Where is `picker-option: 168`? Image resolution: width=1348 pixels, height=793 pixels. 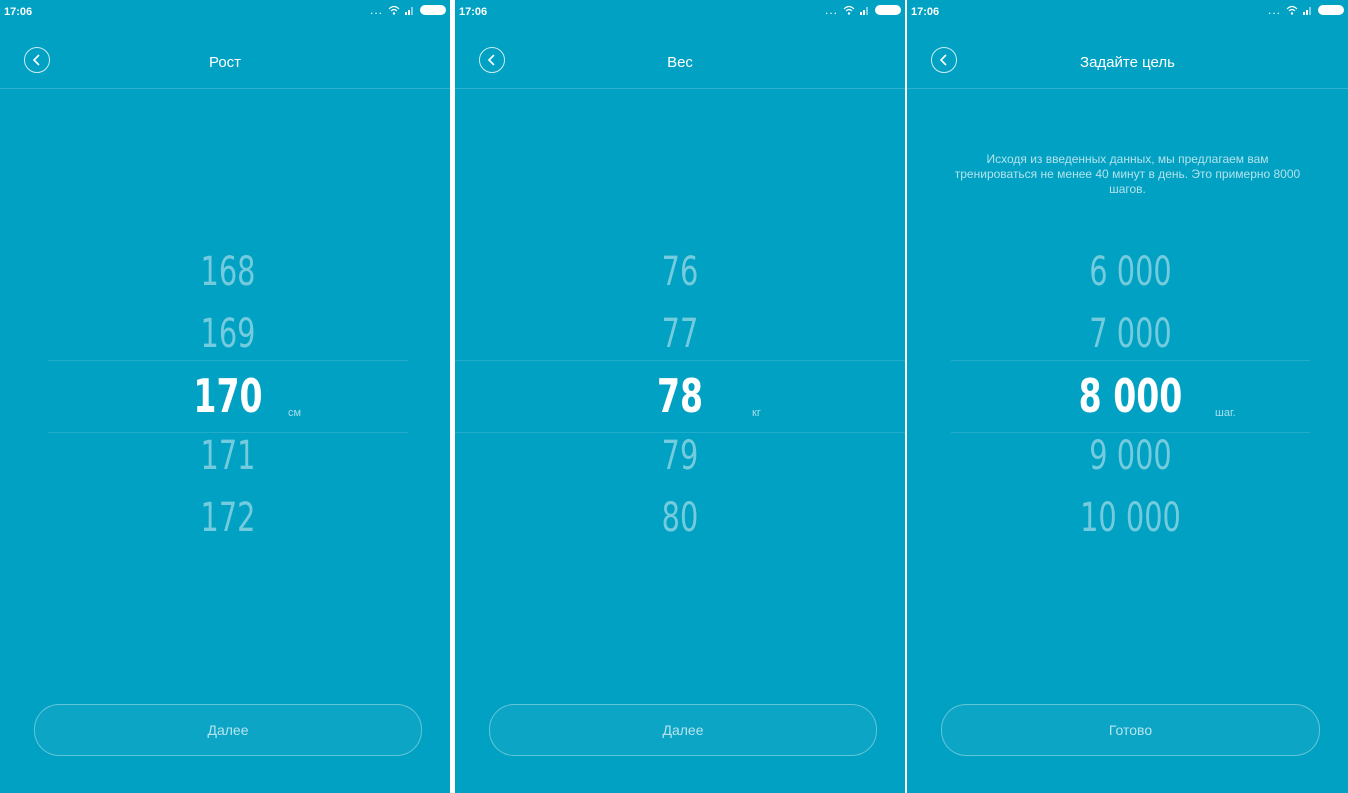 picker-option: 168 is located at coordinates (227, 272).